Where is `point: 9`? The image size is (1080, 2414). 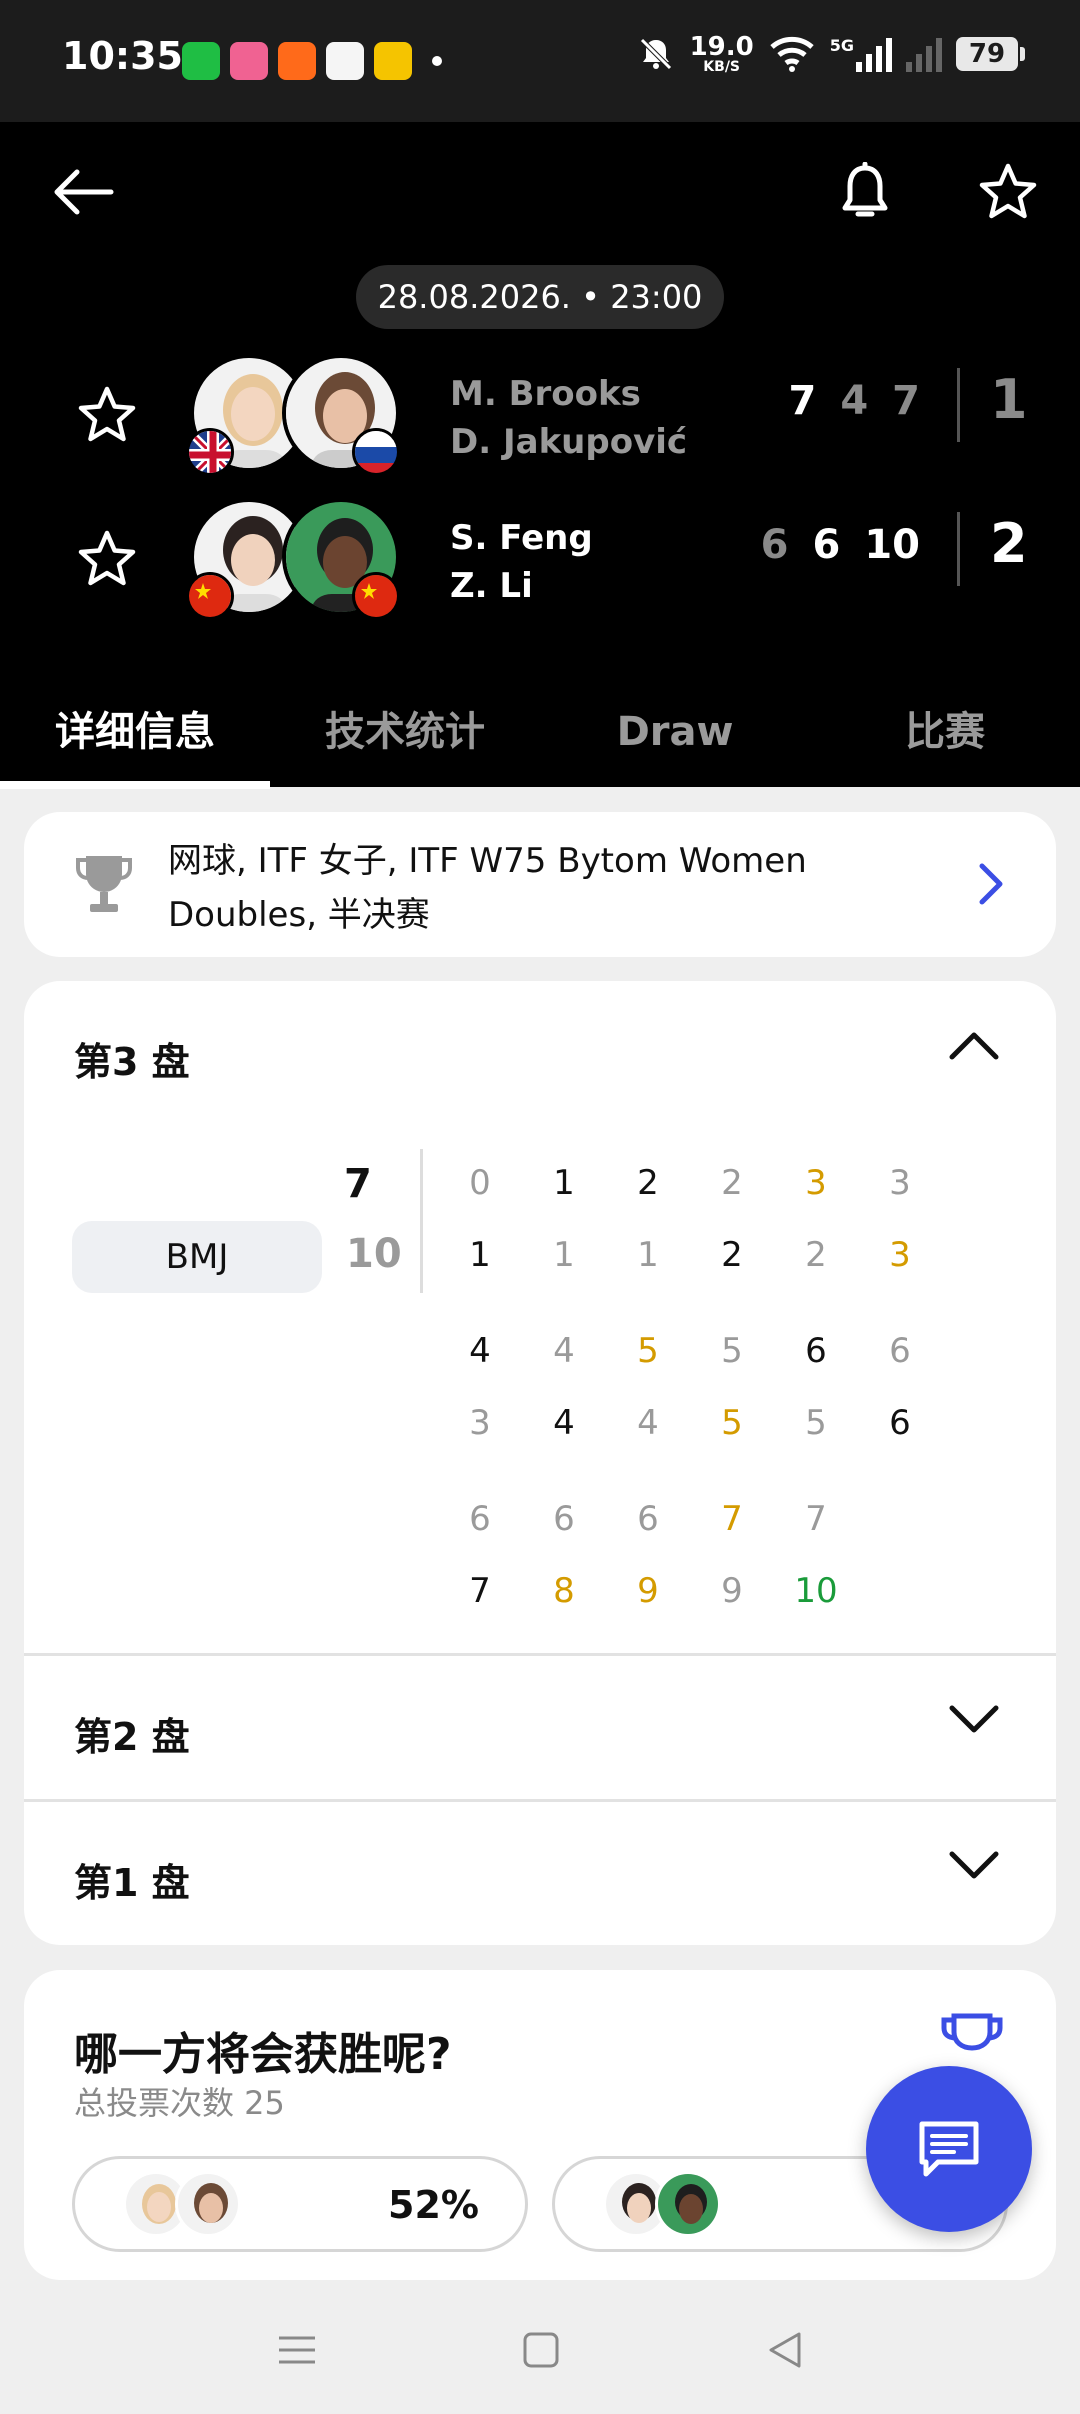
point: 9 is located at coordinates (732, 1591).